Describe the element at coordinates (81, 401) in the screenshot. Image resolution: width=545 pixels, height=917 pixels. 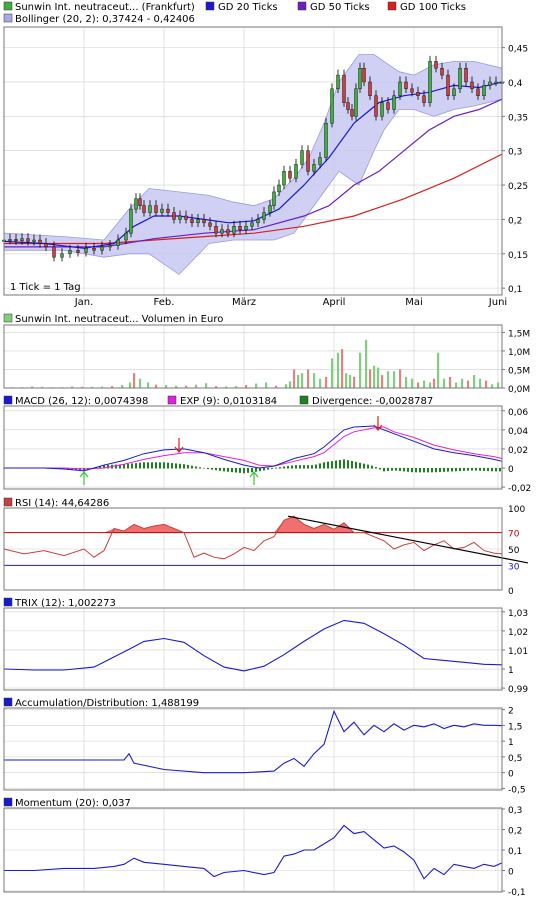
I see `macd-title: MACD (26, 12): 0,0074398` at that location.